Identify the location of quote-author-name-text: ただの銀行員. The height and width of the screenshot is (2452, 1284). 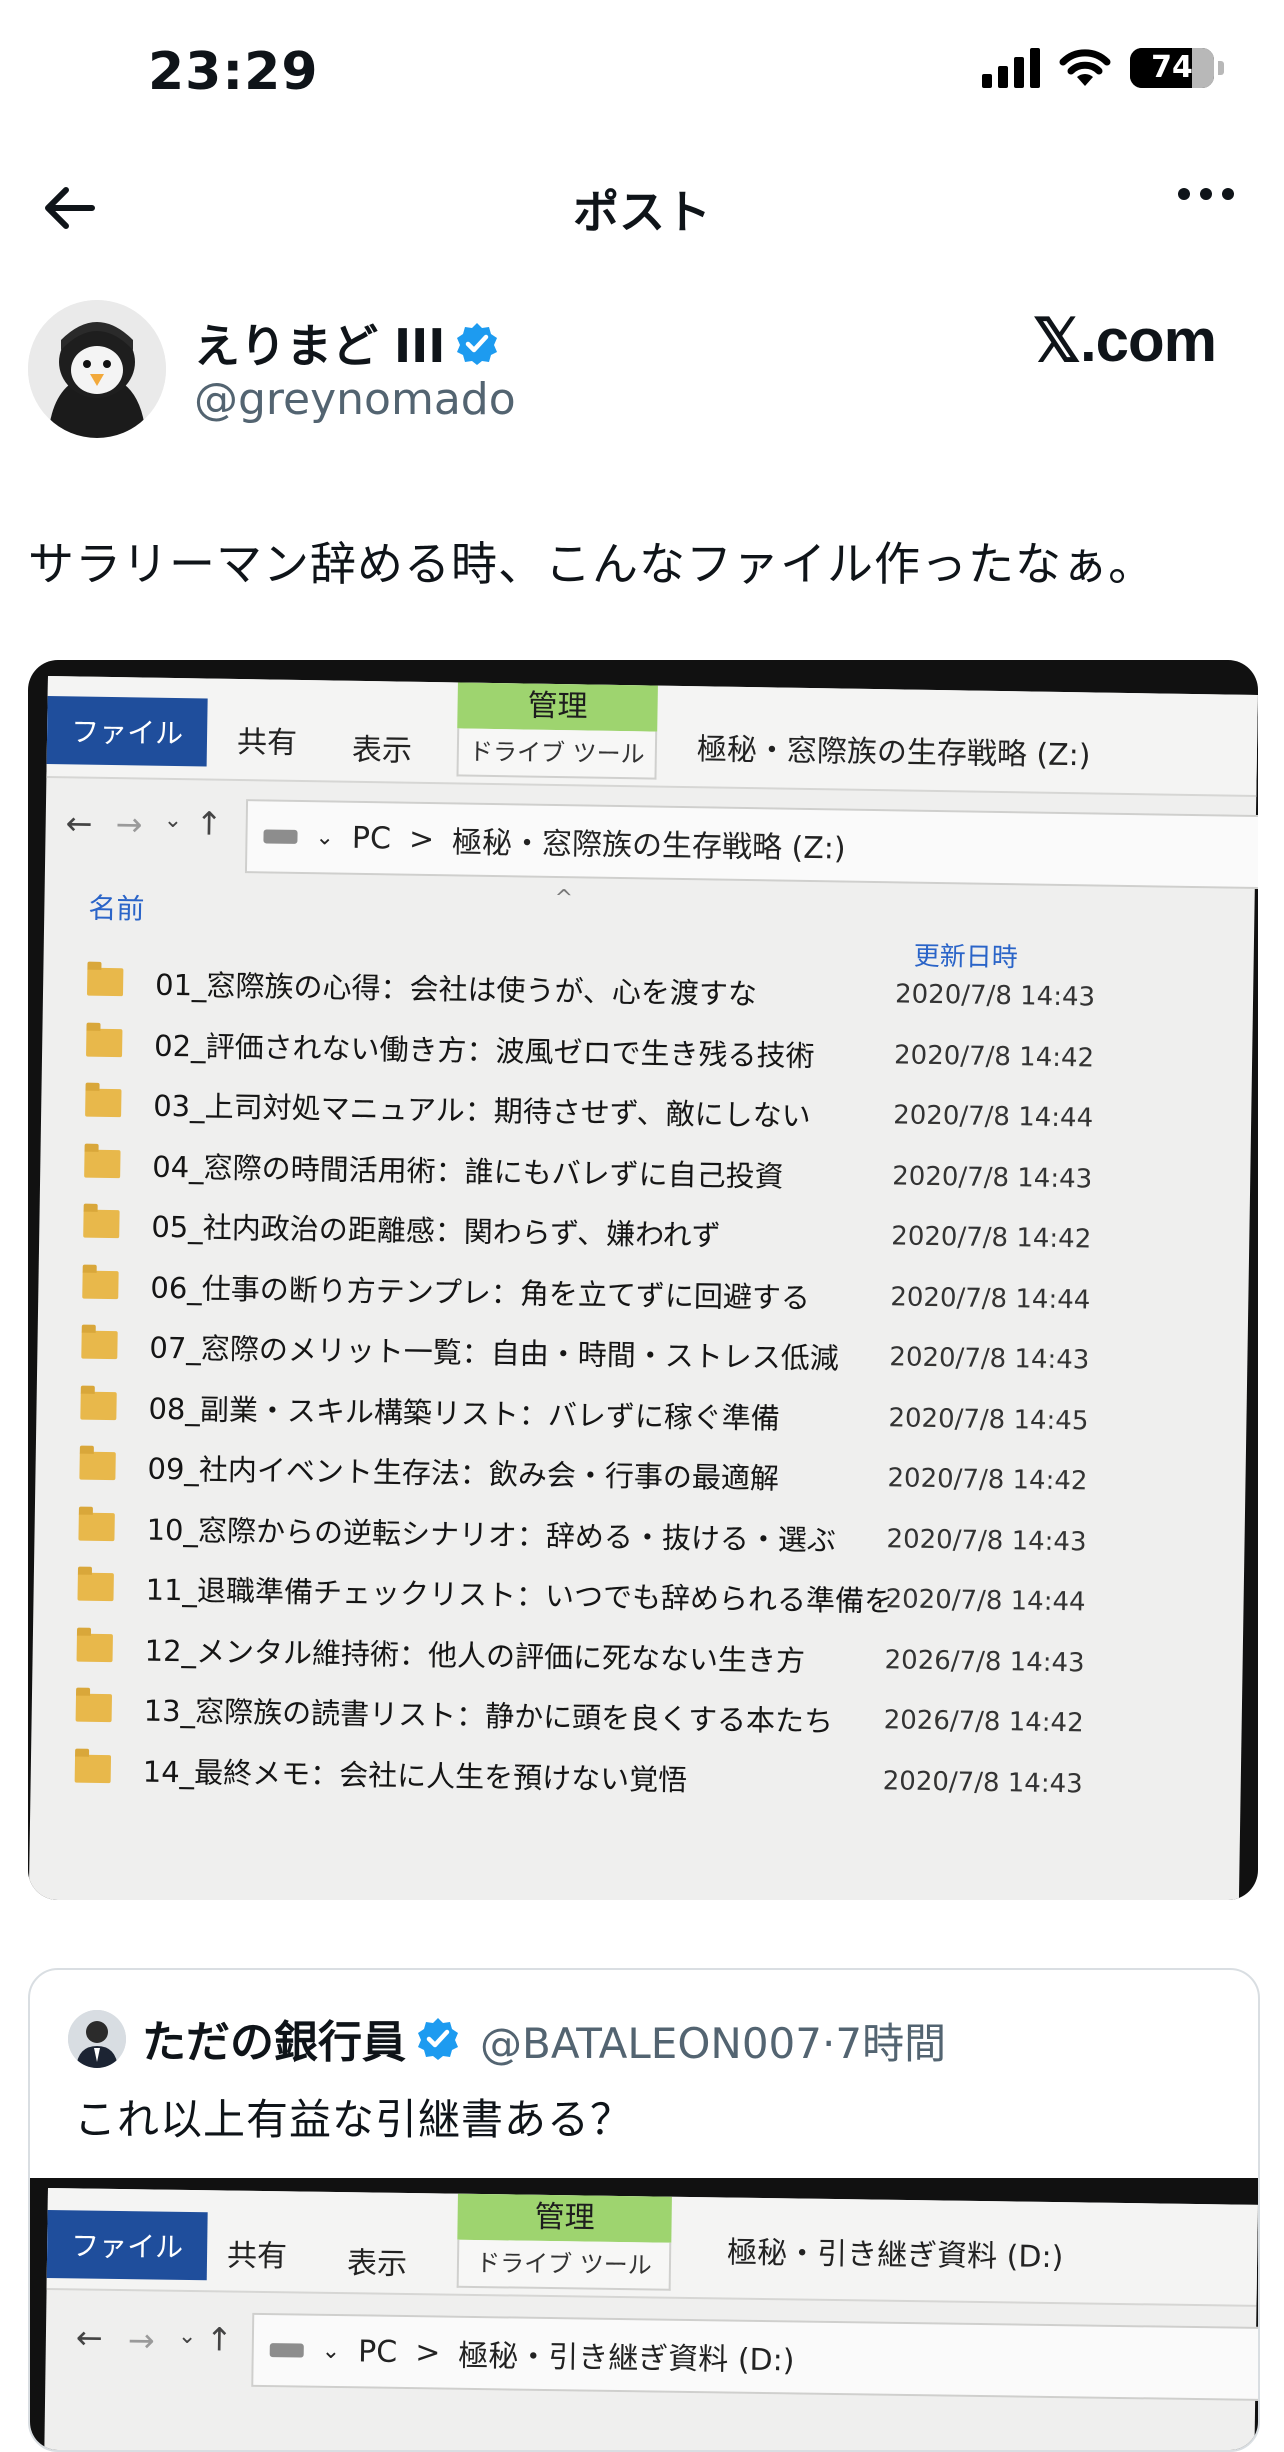
(274, 2042).